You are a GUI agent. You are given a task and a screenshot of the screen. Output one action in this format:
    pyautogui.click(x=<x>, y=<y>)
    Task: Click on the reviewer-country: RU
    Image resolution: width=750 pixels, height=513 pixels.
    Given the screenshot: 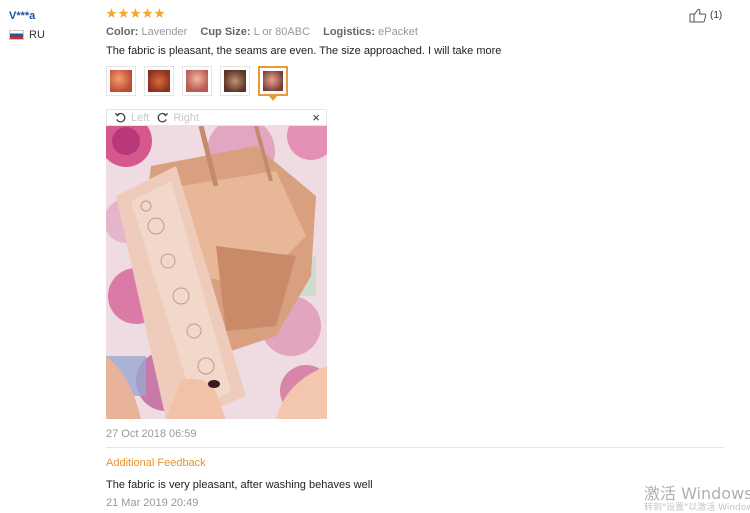 What is the action you would take?
    pyautogui.click(x=27, y=35)
    